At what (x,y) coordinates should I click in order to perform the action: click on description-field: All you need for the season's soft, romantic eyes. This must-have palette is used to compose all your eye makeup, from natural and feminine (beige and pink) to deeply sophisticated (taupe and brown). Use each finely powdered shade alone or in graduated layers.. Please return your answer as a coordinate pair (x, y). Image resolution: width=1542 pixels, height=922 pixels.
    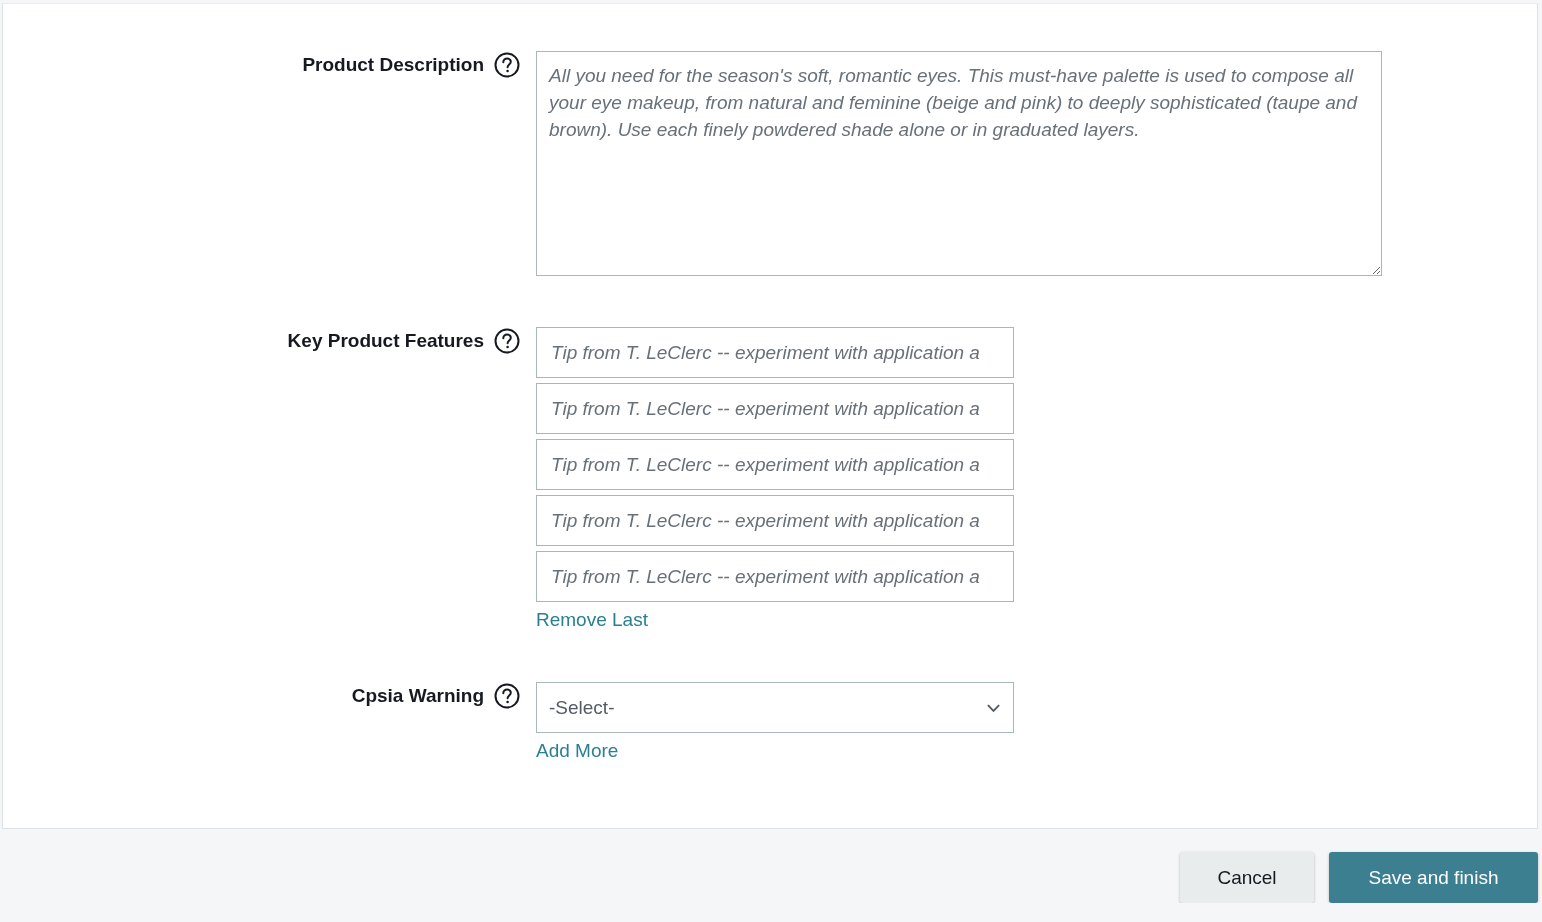
    Looking at the image, I should click on (959, 163).